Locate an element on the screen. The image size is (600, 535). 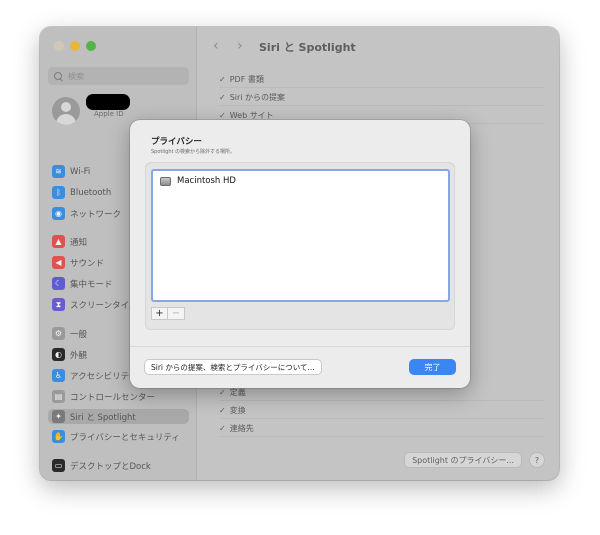
search-icon is located at coordinates (58, 76).